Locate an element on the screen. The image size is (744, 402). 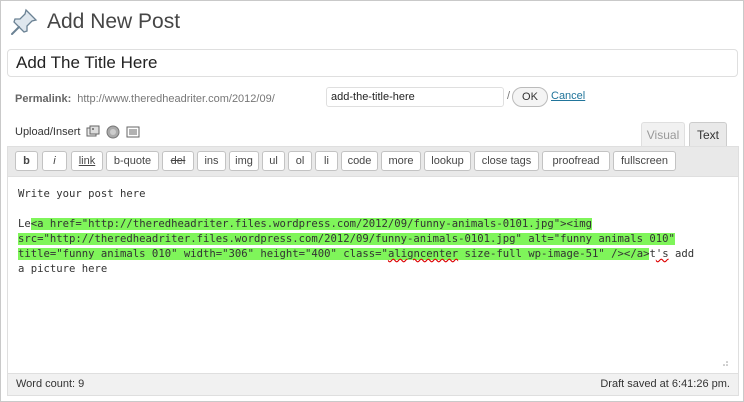
add-media-library-icon is located at coordinates (133, 132).